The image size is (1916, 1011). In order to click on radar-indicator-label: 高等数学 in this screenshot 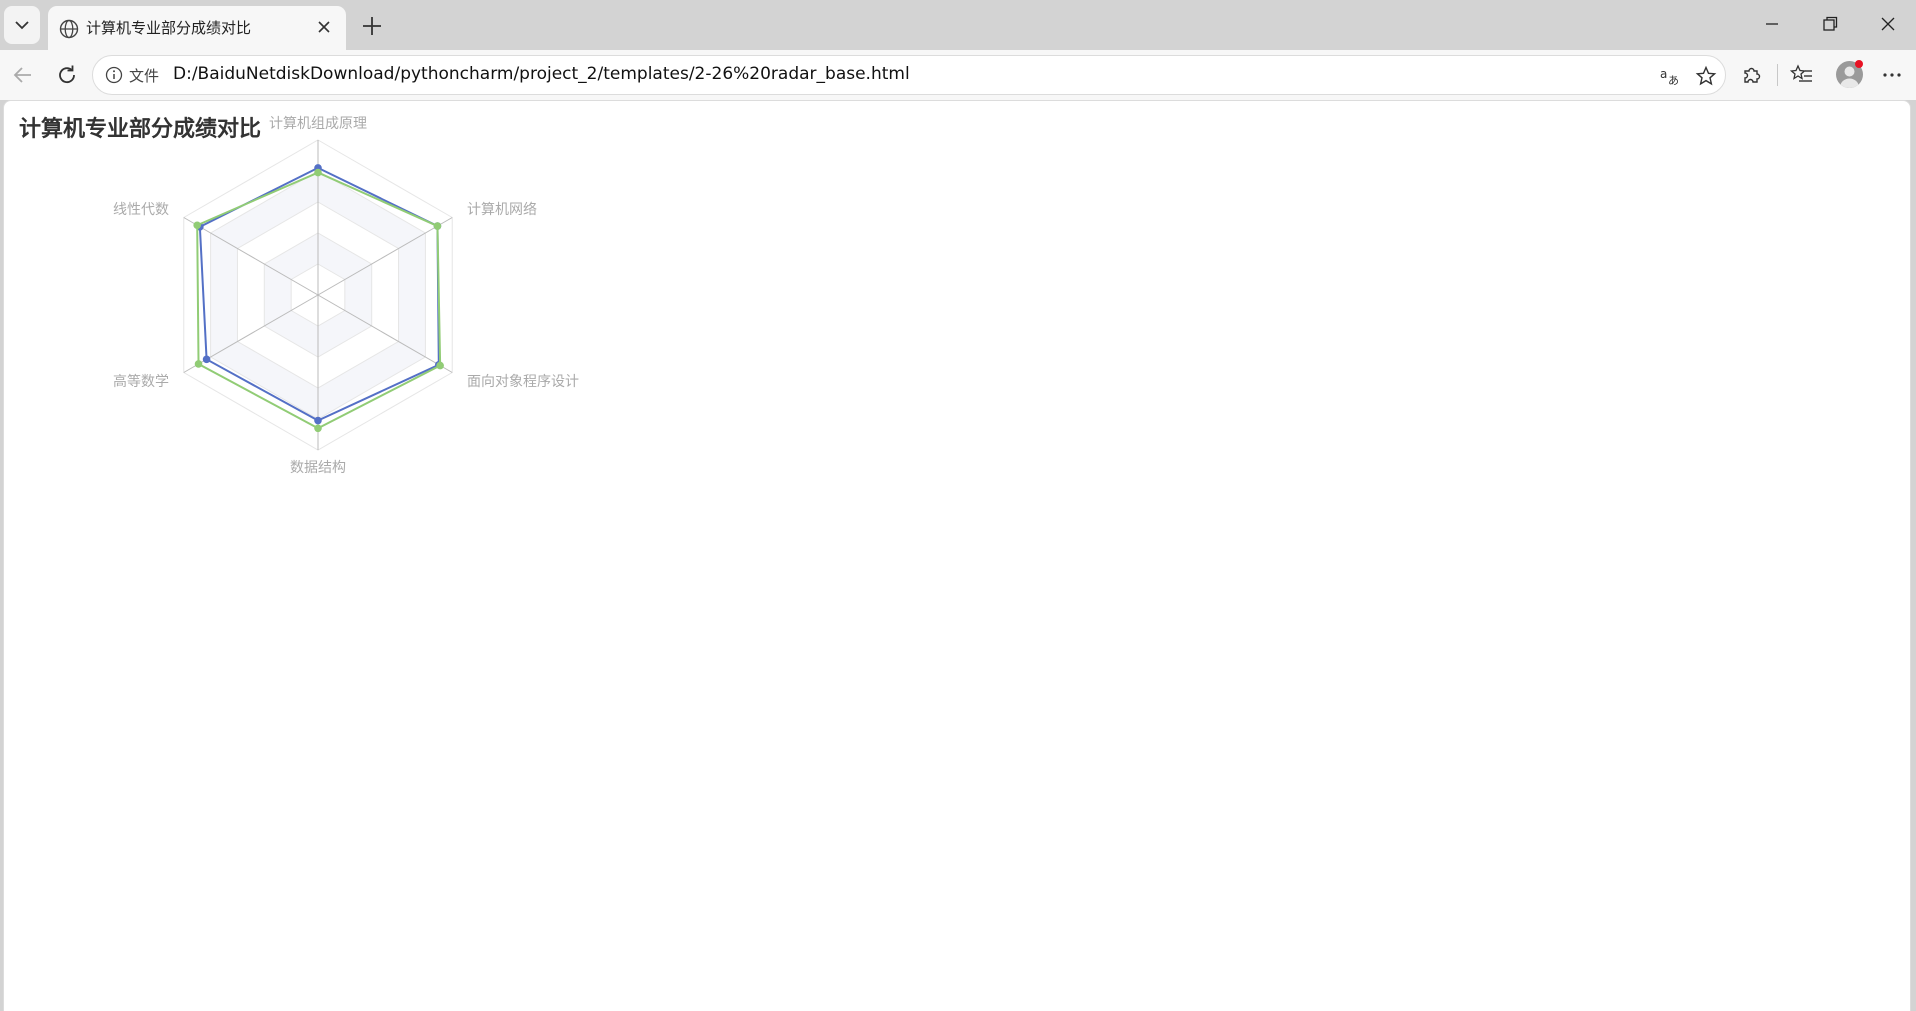, I will do `click(141, 381)`.